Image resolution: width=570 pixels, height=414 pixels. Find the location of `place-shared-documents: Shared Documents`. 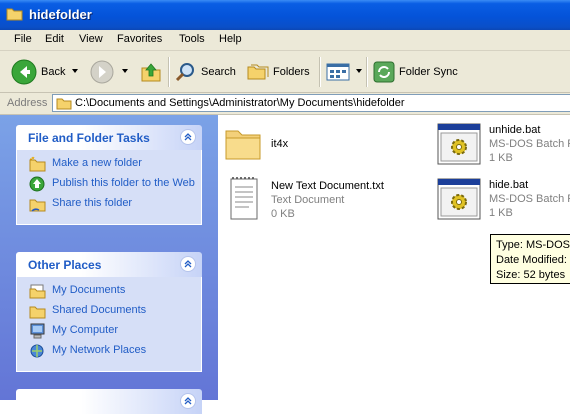

place-shared-documents: Shared Documents is located at coordinates (109, 312).